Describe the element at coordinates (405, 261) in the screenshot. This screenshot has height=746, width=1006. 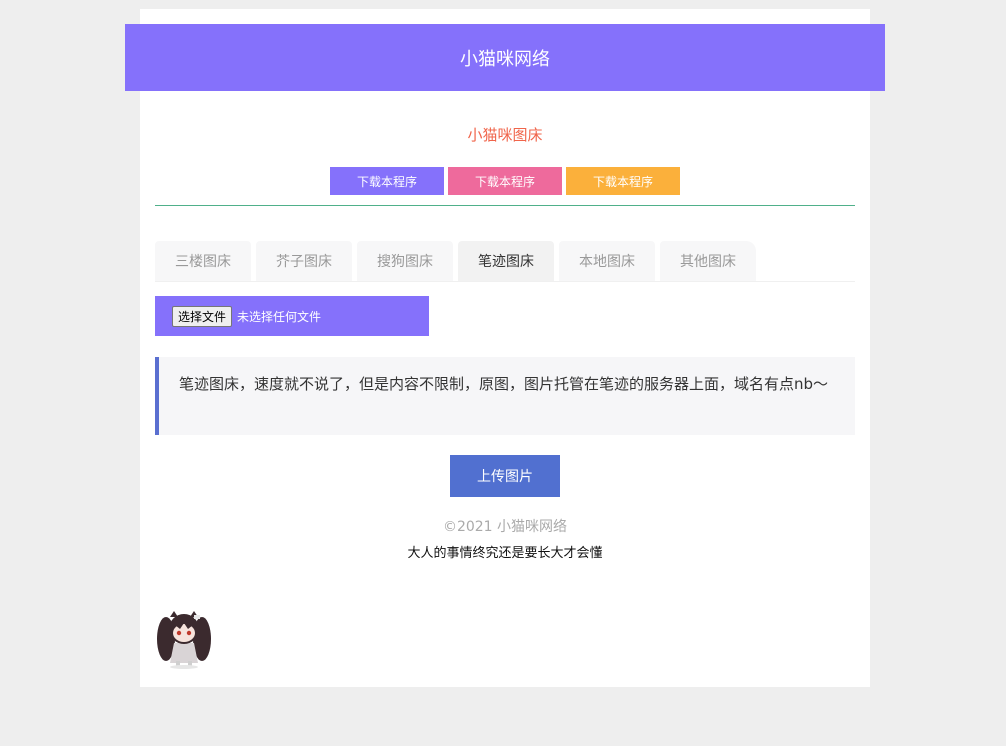
I see `tab-sougou: 搜狗图床` at that location.